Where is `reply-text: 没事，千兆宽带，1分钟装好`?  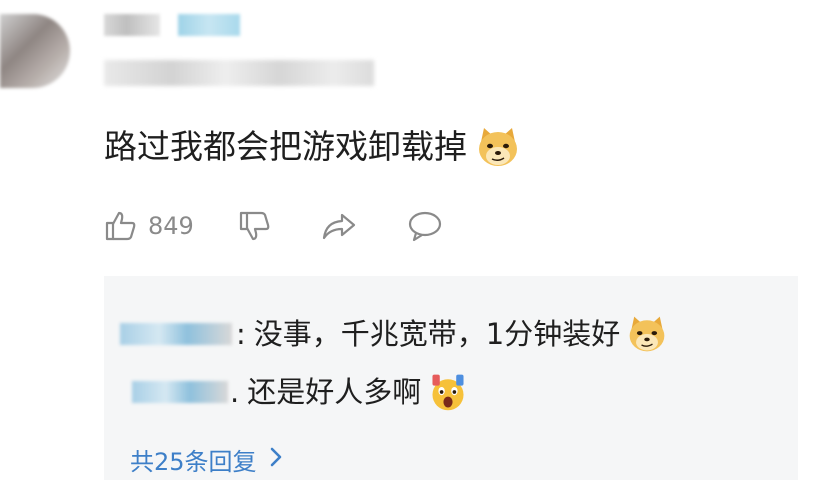
reply-text: 没事，千兆宽带，1分钟装好 is located at coordinates (437, 334).